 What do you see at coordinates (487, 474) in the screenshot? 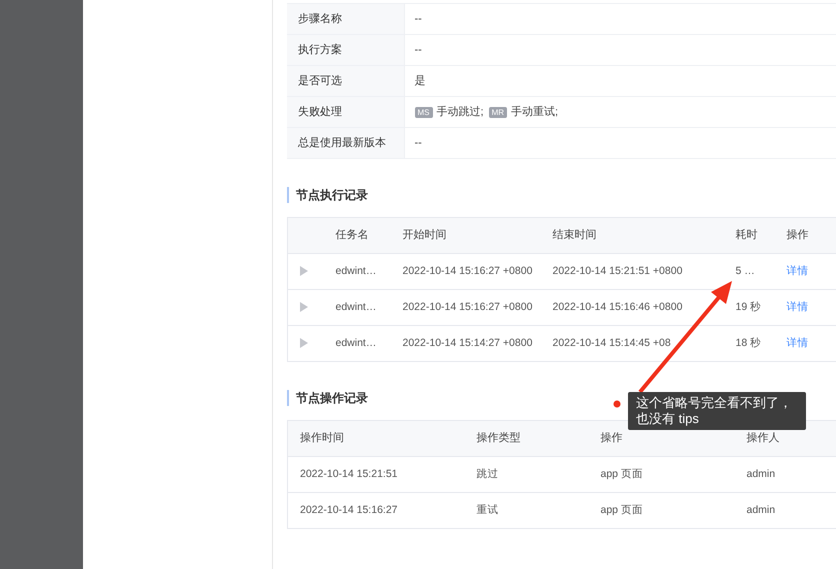
I see `operation-type: 跳过` at bounding box center [487, 474].